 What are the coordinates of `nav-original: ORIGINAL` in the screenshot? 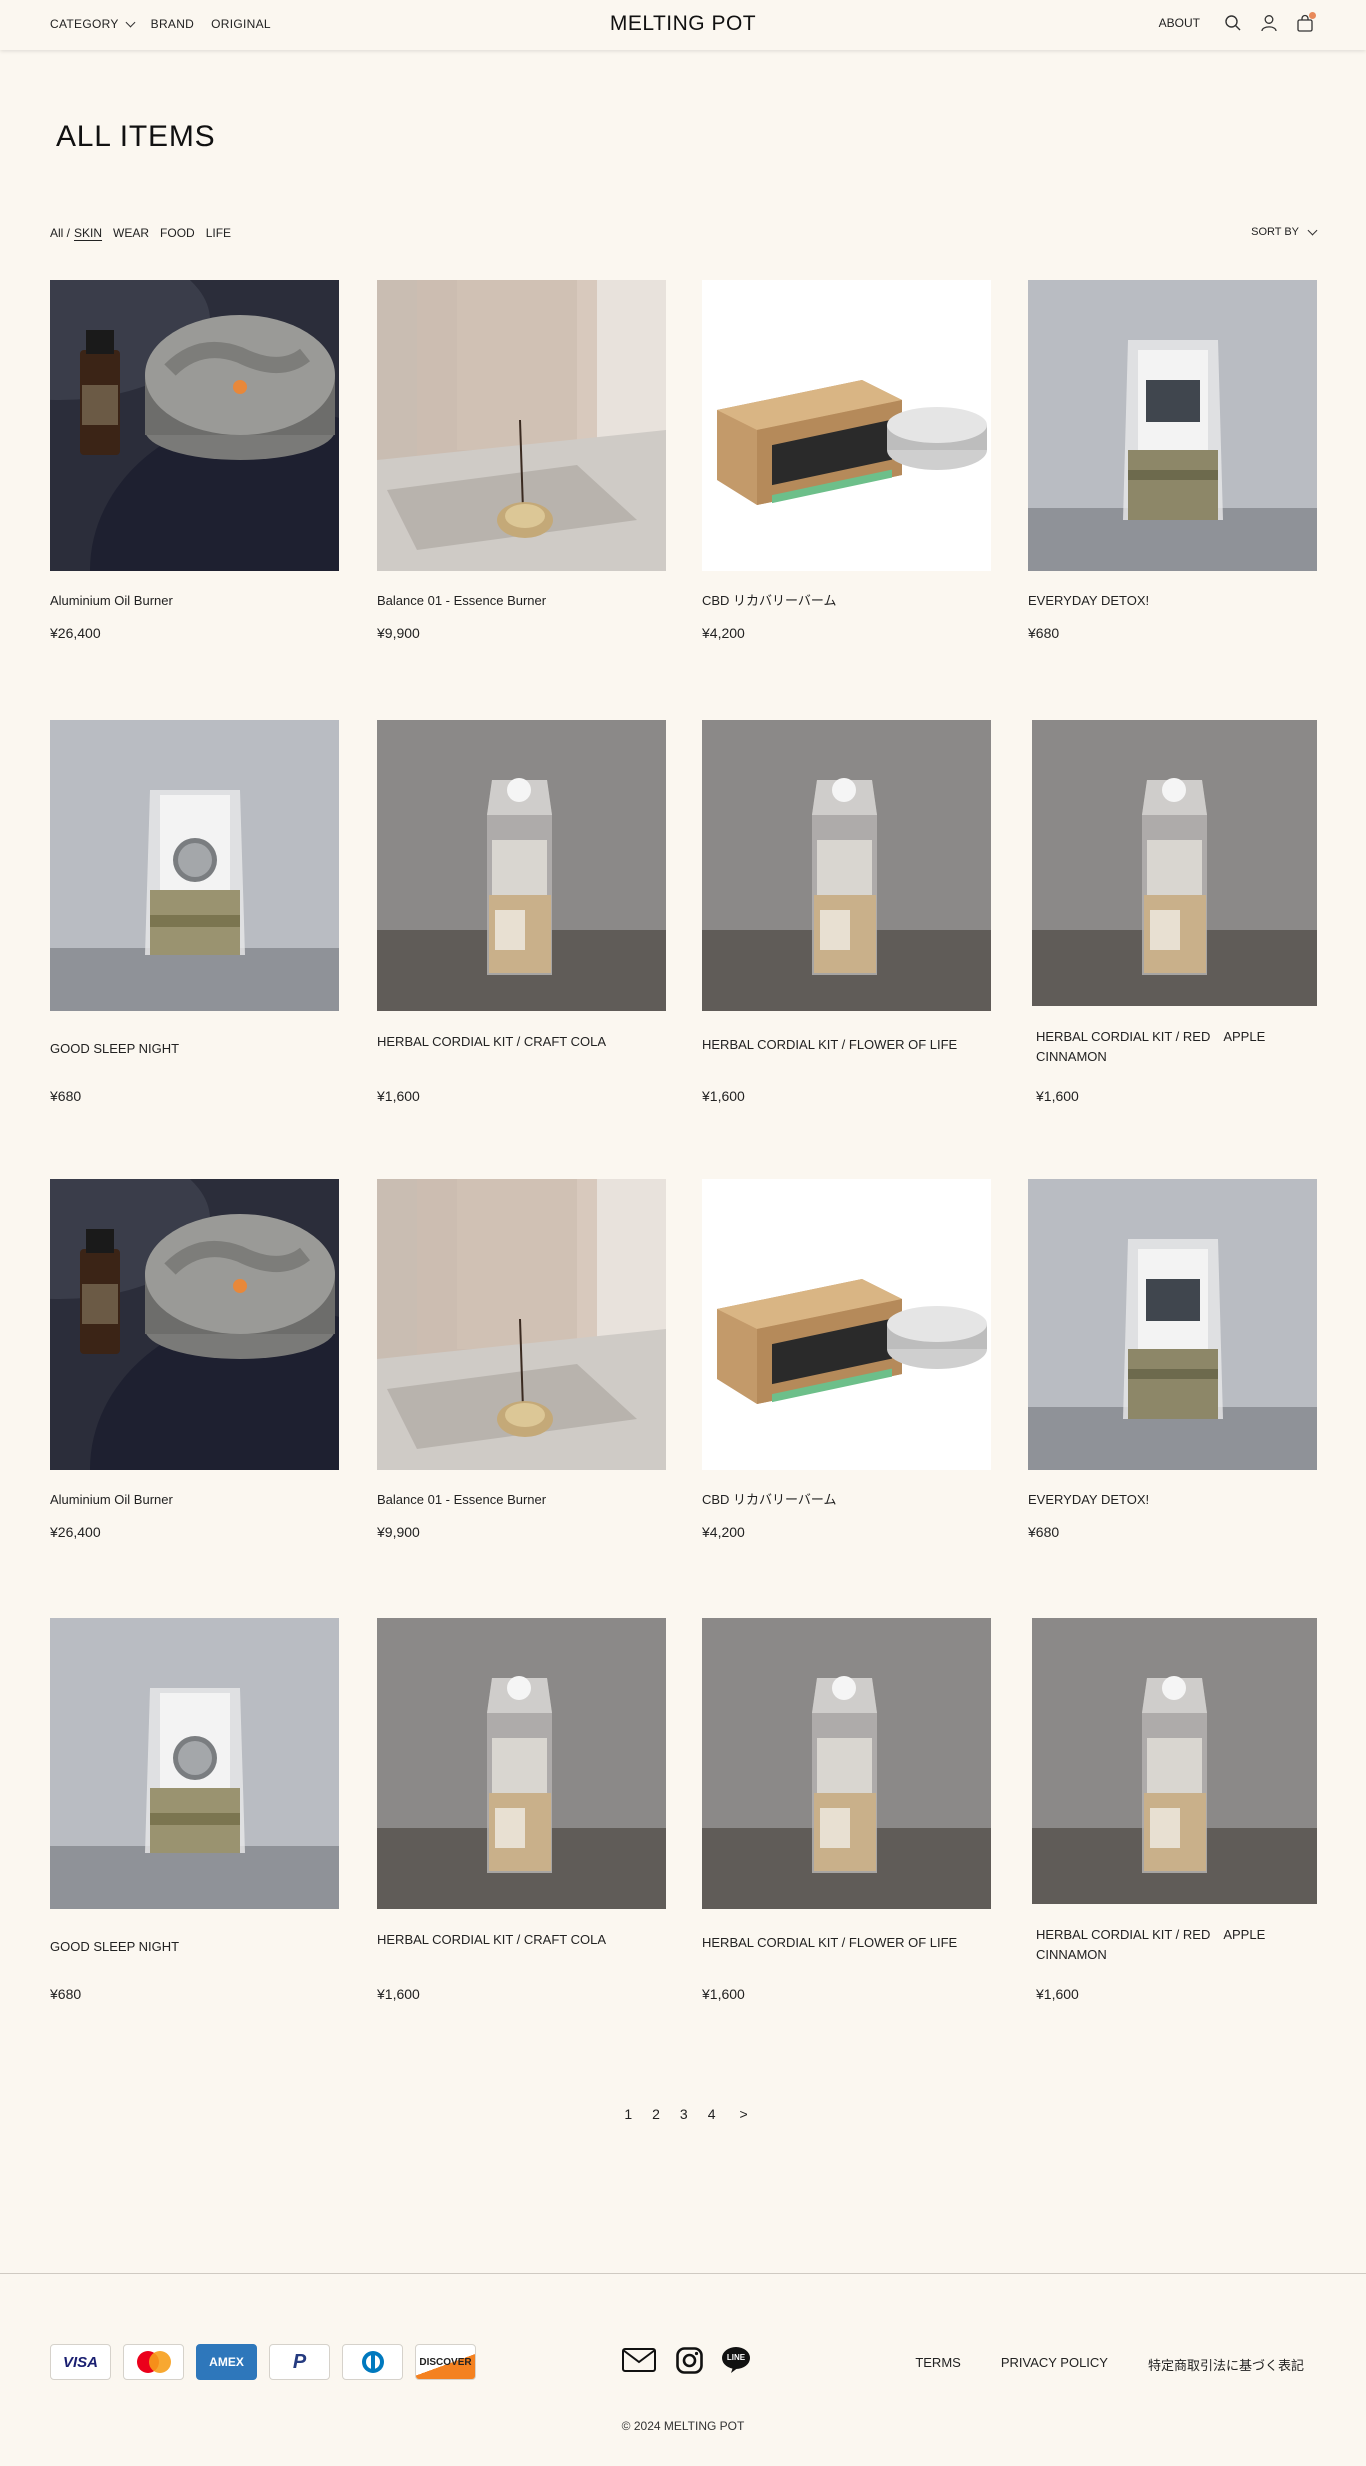 It's located at (241, 24).